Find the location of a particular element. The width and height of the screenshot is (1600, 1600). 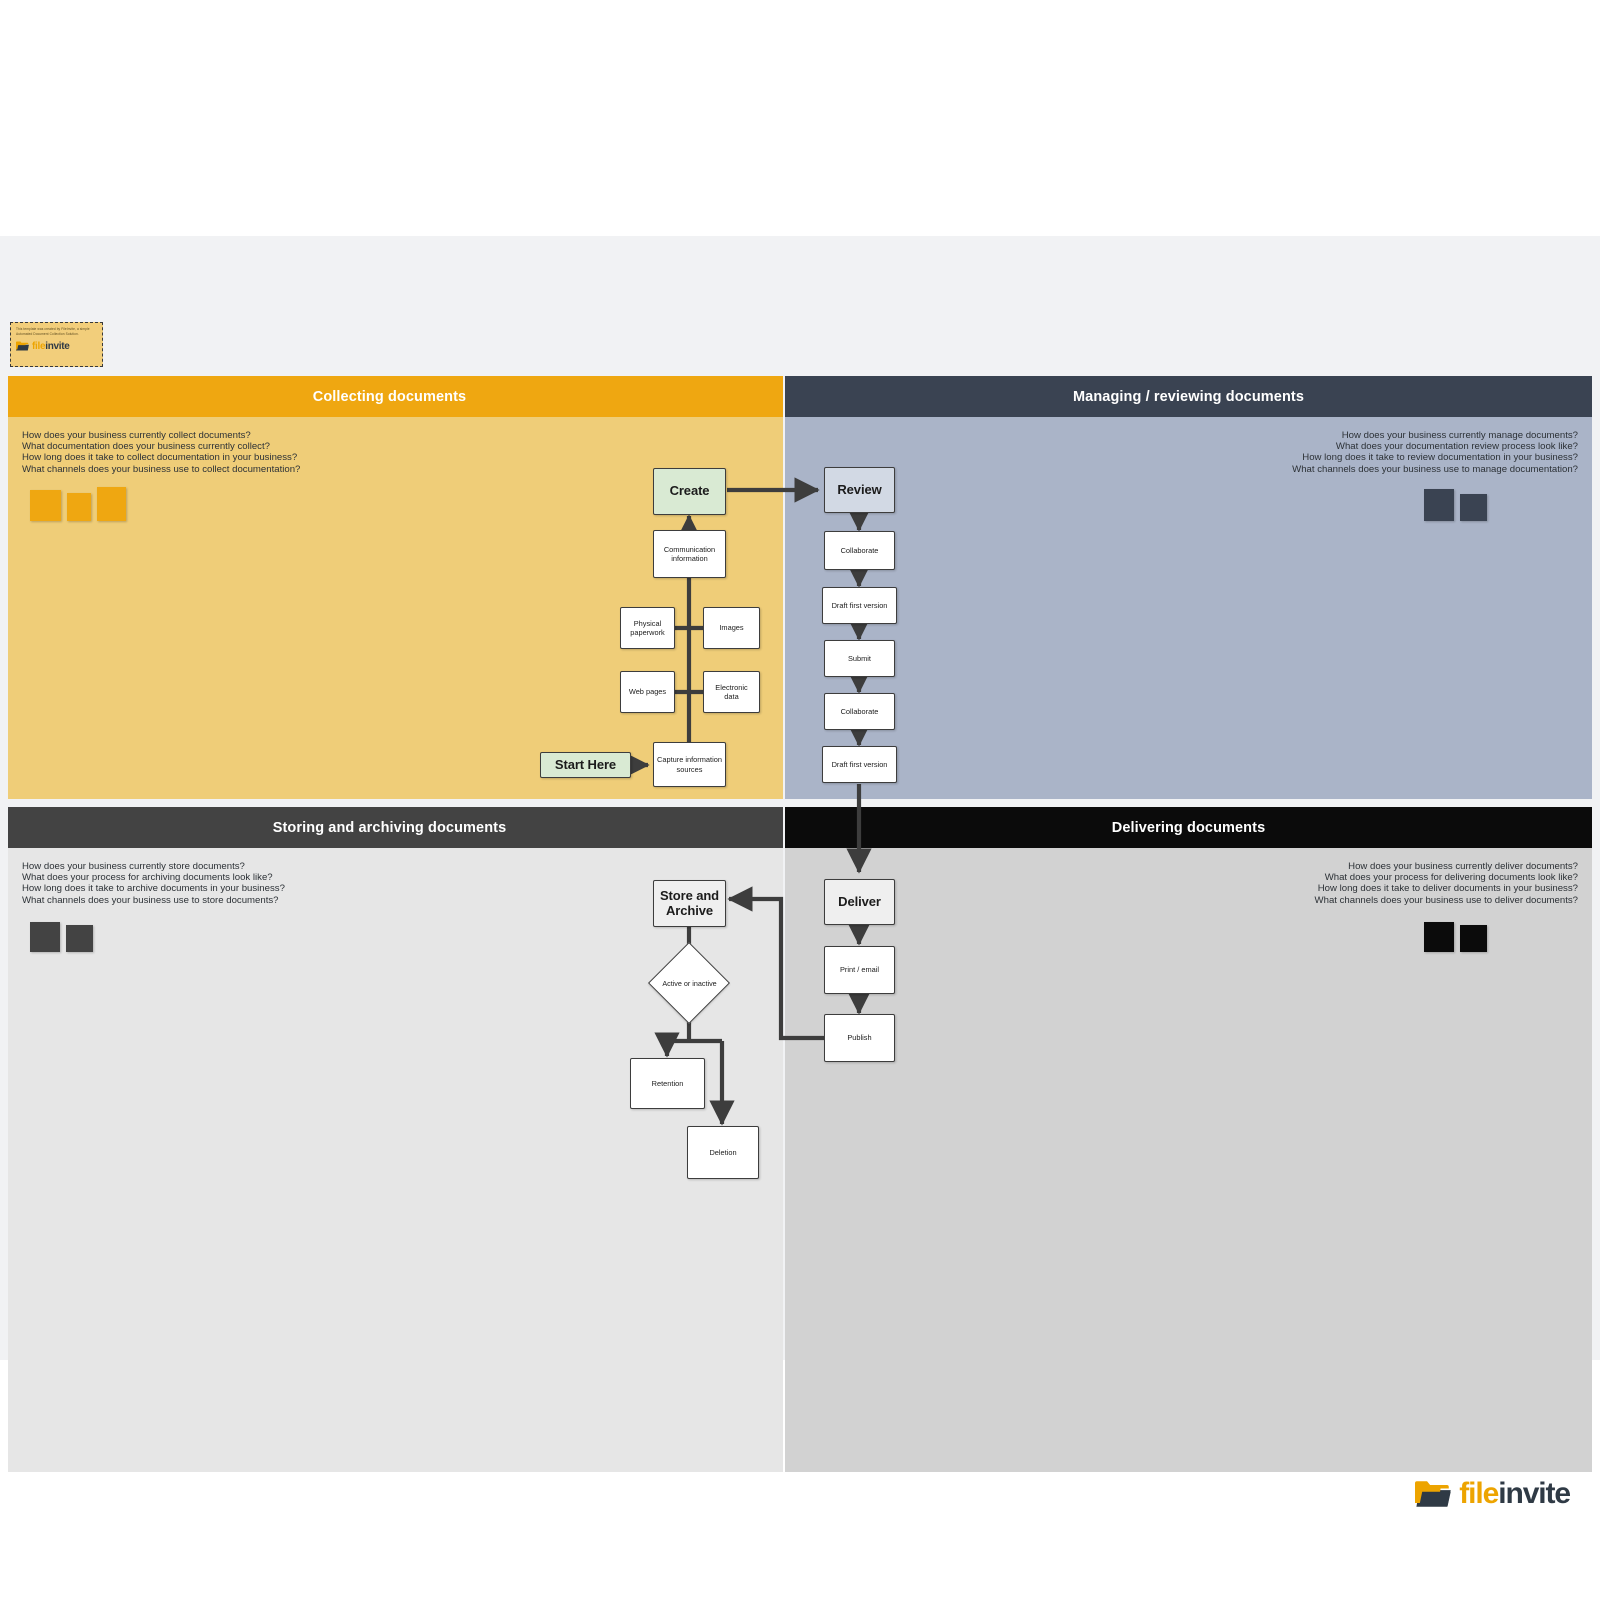

node-draft-first-version-1: Draft first version is located at coordinates (859, 605).